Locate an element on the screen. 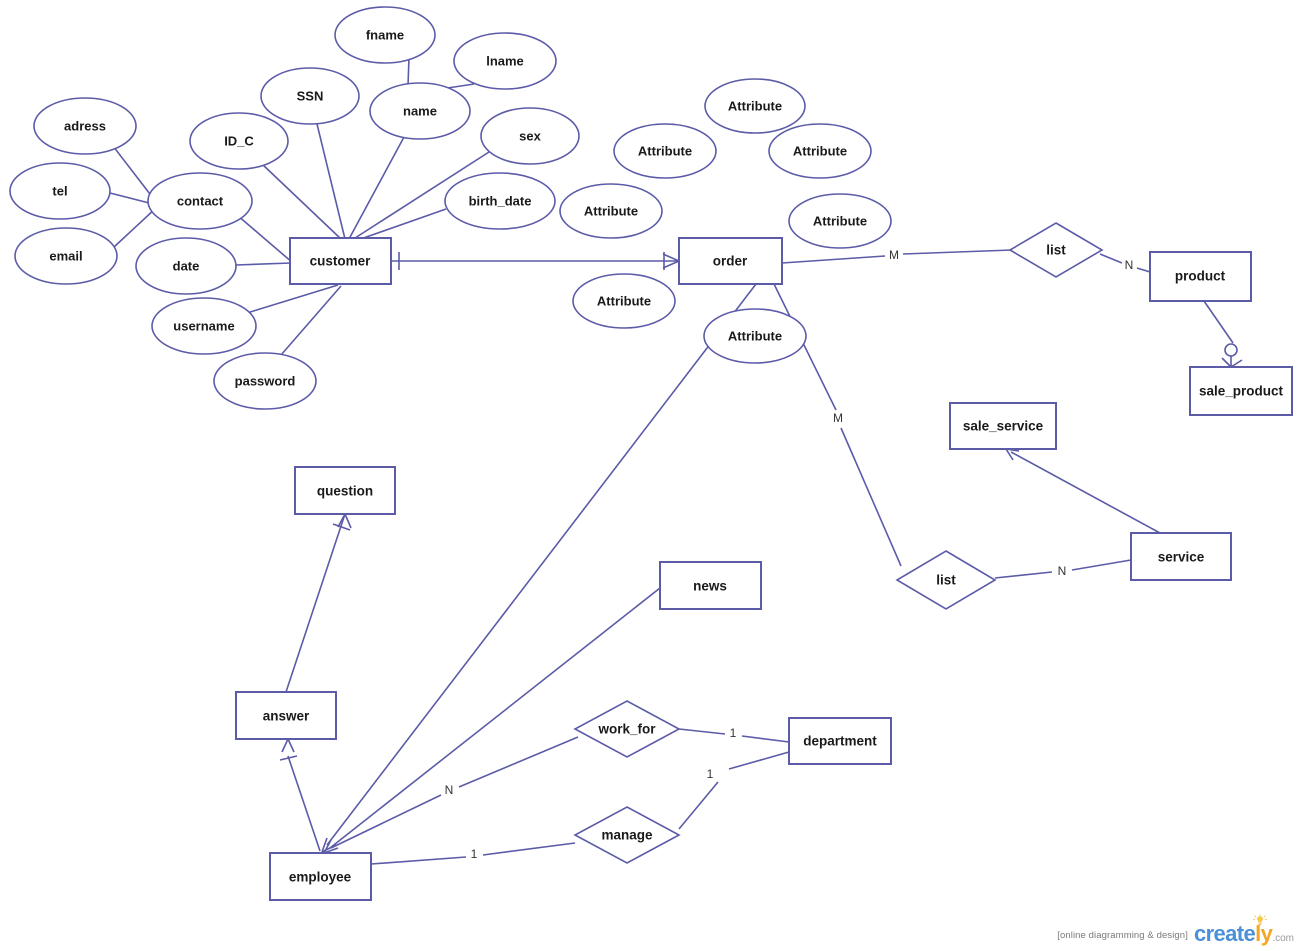 This screenshot has height=951, width=1302. attribute-node-ssn: SSN is located at coordinates (310, 96).